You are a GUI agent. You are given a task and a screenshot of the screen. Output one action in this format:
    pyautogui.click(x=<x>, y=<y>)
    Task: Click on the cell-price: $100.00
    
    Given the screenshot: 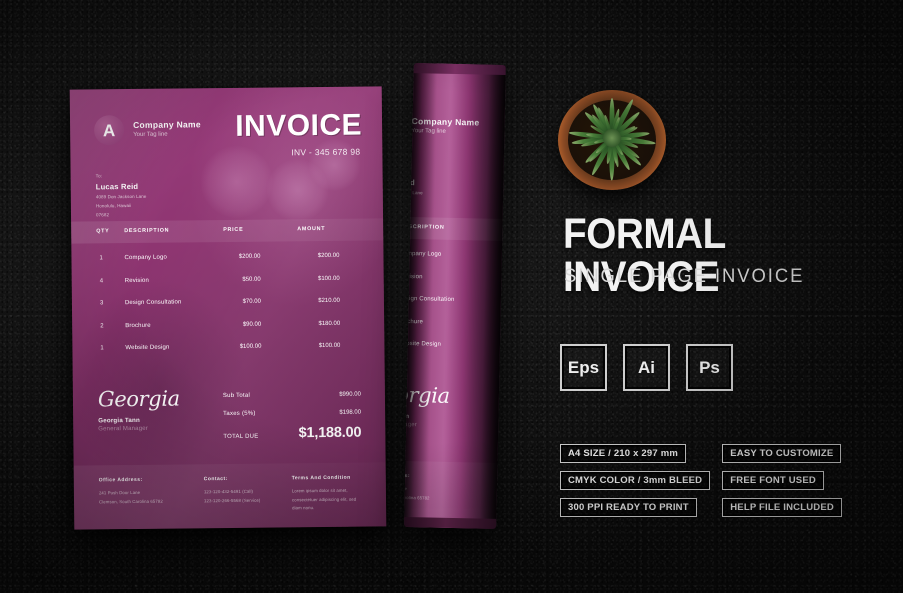 What is the action you would take?
    pyautogui.click(x=250, y=346)
    